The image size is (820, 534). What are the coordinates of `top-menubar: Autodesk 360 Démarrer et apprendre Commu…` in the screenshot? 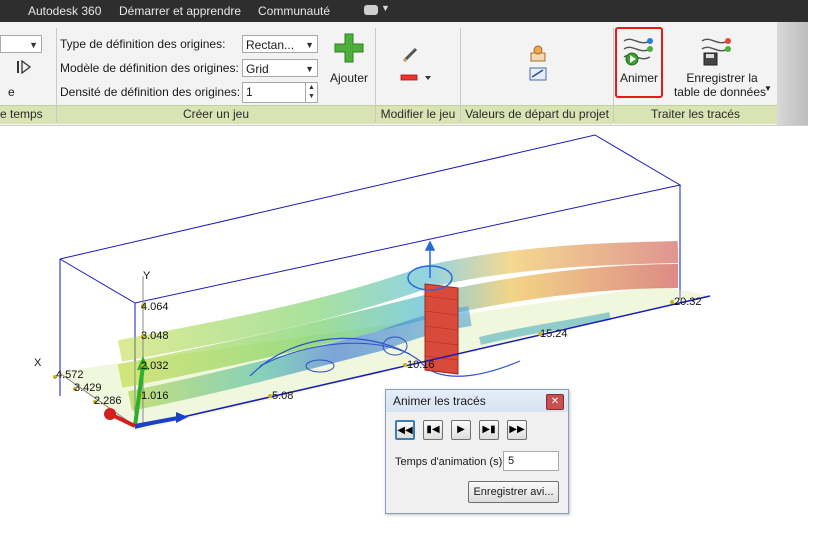 It's located at (404, 11).